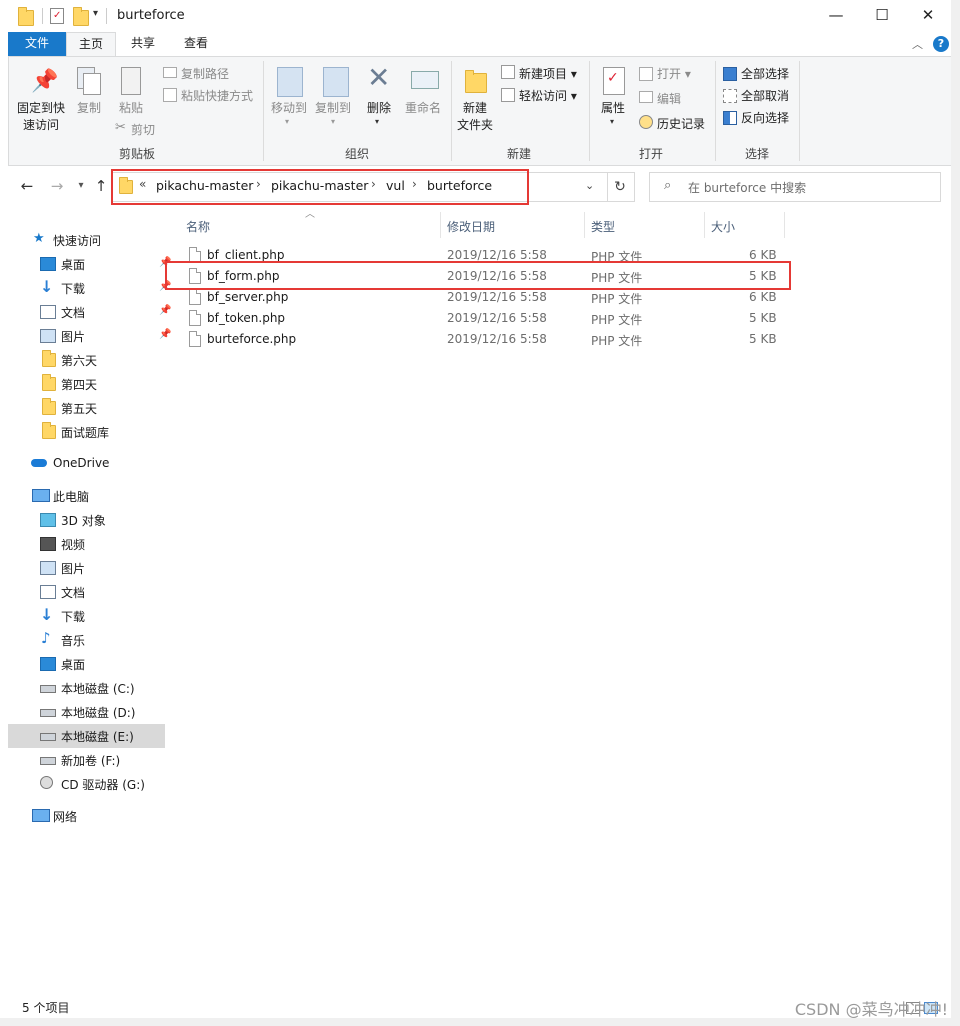 This screenshot has height=1026, width=960. What do you see at coordinates (497, 255) in the screenshot?
I see `file-modified: 2019/12/16 5:58` at bounding box center [497, 255].